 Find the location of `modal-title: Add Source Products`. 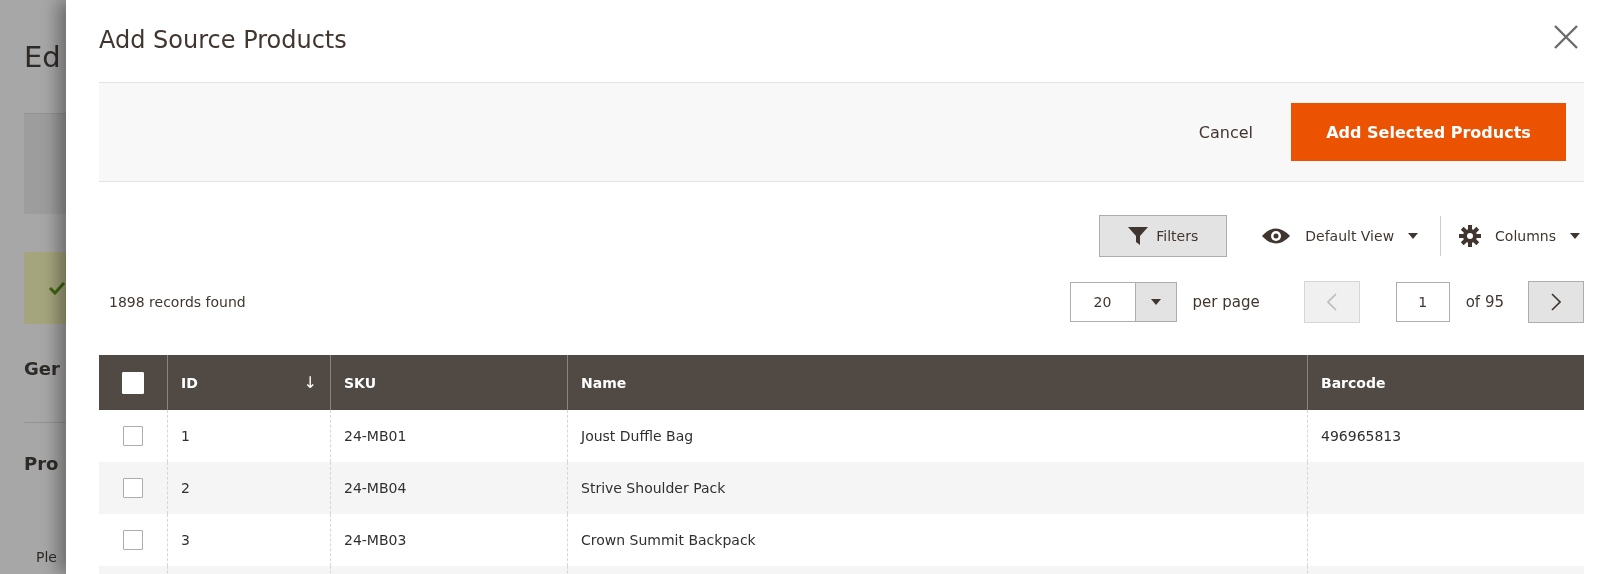

modal-title: Add Source Products is located at coordinates (223, 40).